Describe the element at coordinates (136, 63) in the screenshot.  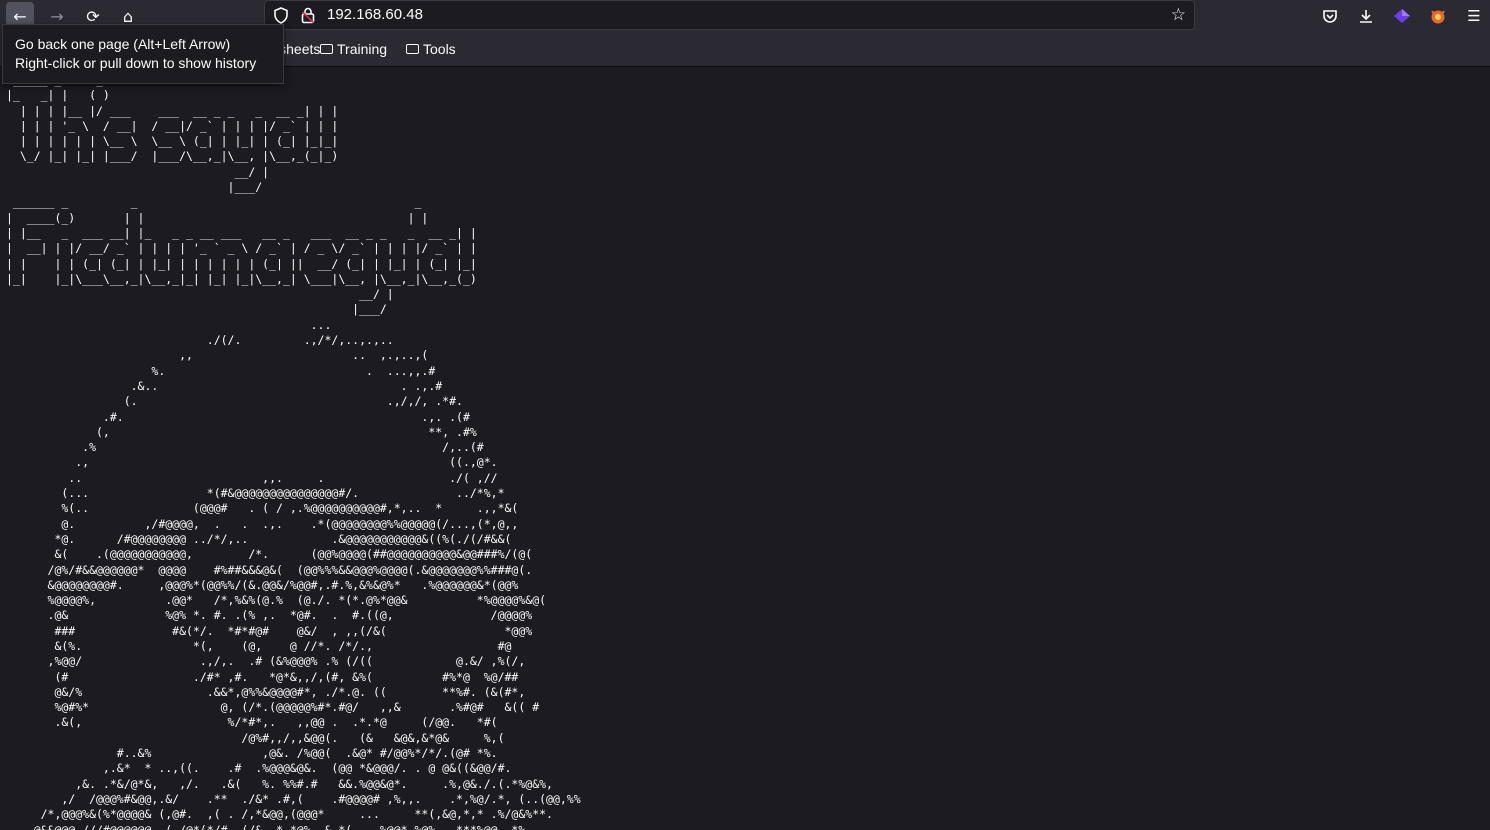
I see `tooltip-line: Right-click or pull down to show history` at that location.